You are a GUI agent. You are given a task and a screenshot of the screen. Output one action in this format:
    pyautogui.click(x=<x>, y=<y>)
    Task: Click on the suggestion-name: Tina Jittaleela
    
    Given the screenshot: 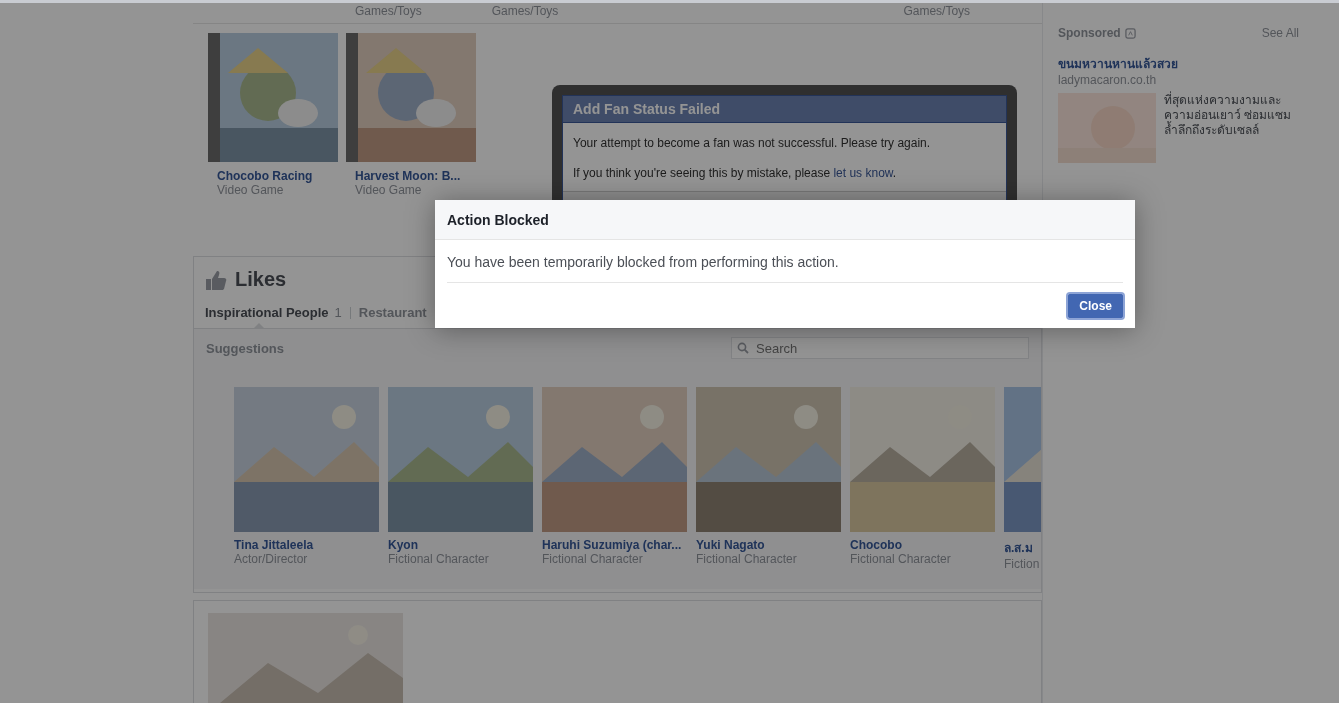 What is the action you would take?
    pyautogui.click(x=306, y=545)
    